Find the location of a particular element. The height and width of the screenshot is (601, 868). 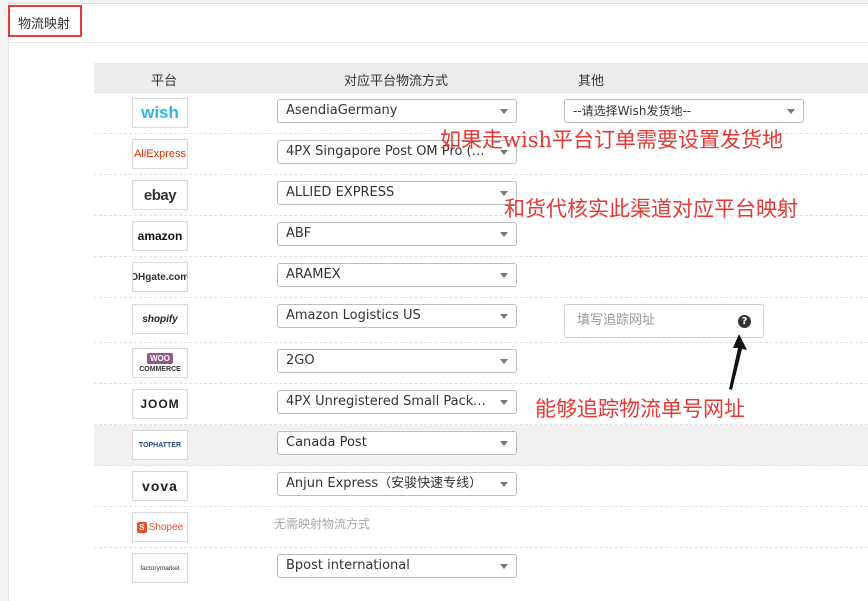

logistics-select: AsendiaGermany is located at coordinates (397, 111).